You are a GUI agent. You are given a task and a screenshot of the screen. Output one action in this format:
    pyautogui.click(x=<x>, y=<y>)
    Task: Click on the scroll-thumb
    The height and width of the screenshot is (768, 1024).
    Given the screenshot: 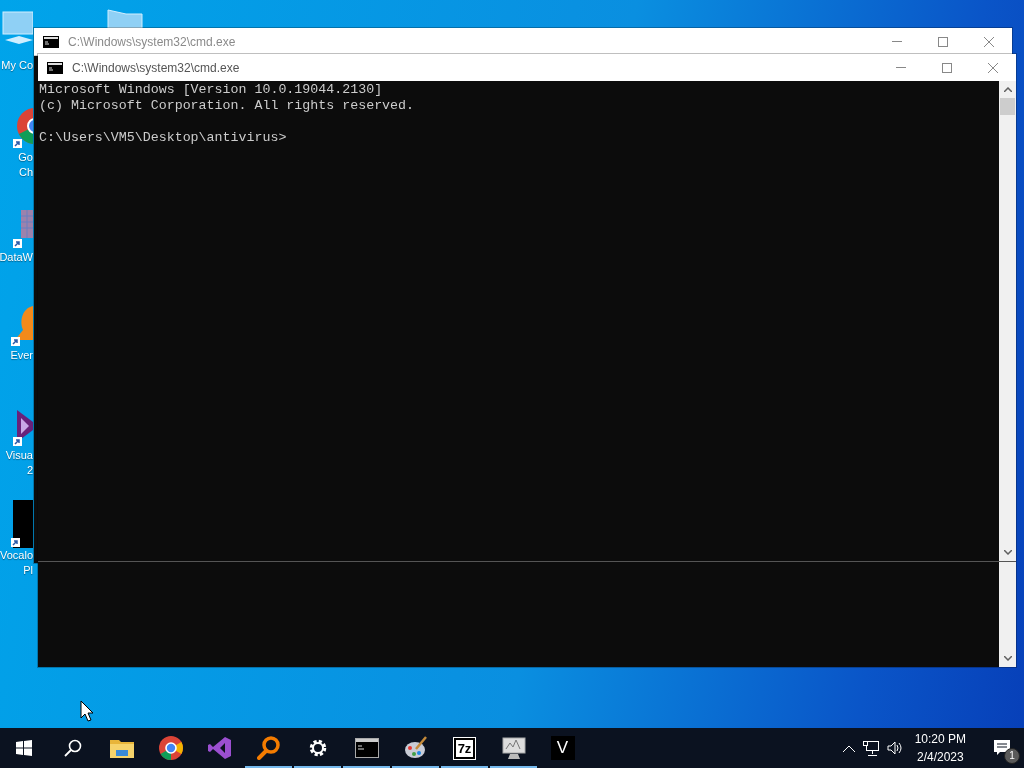 What is the action you would take?
    pyautogui.click(x=1007, y=106)
    